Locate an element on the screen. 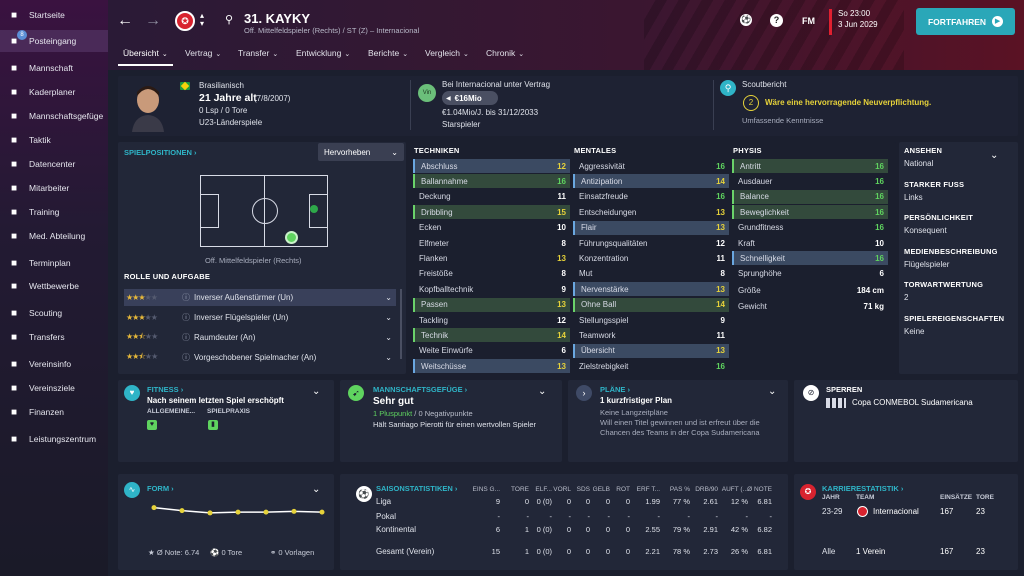 The width and height of the screenshot is (1024, 576). date-box: So 23:00 3 Jun 2029 is located at coordinates (866, 22).